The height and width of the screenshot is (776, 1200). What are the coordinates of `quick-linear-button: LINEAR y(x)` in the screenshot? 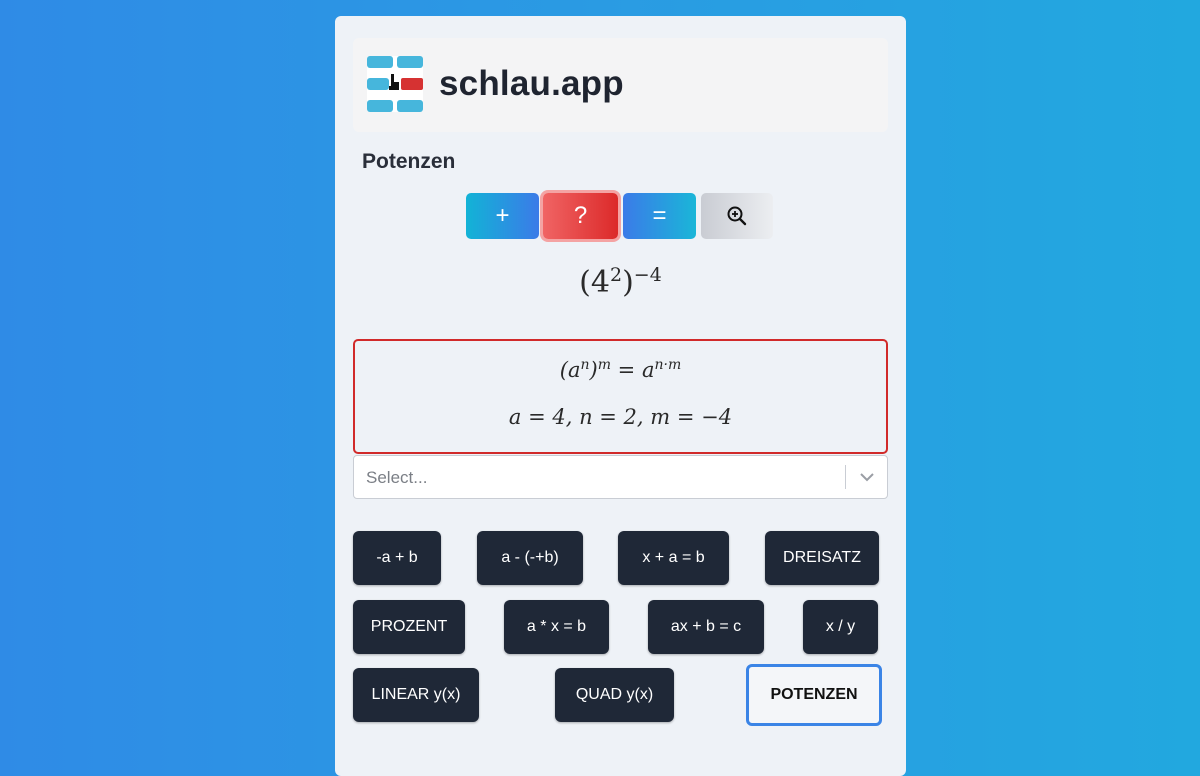 It's located at (416, 695).